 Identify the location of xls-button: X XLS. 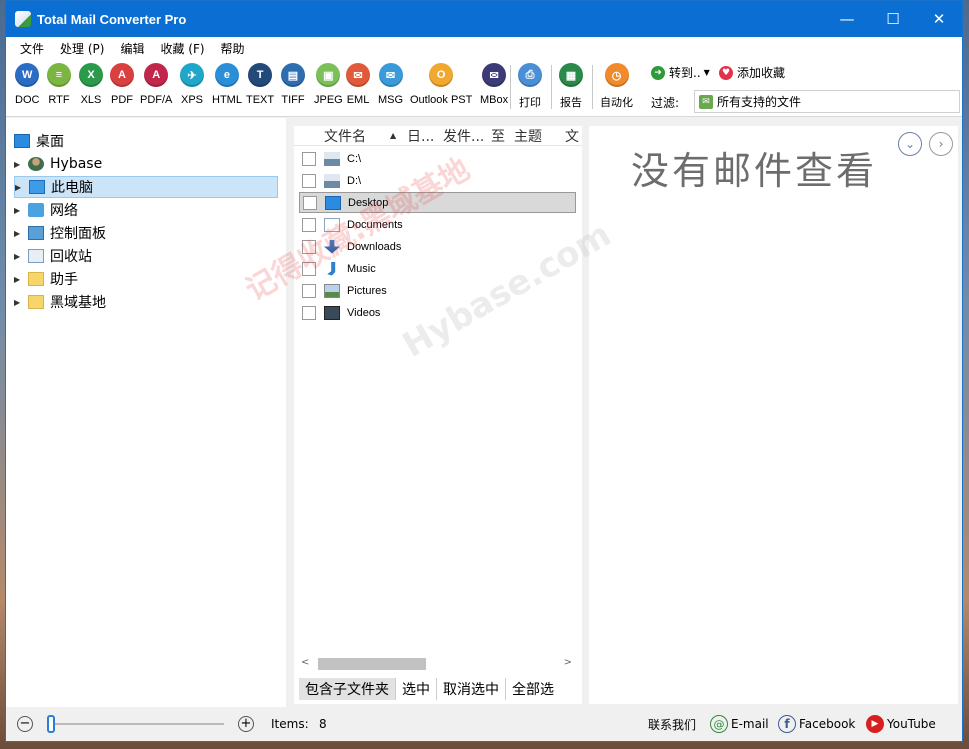
(91, 84).